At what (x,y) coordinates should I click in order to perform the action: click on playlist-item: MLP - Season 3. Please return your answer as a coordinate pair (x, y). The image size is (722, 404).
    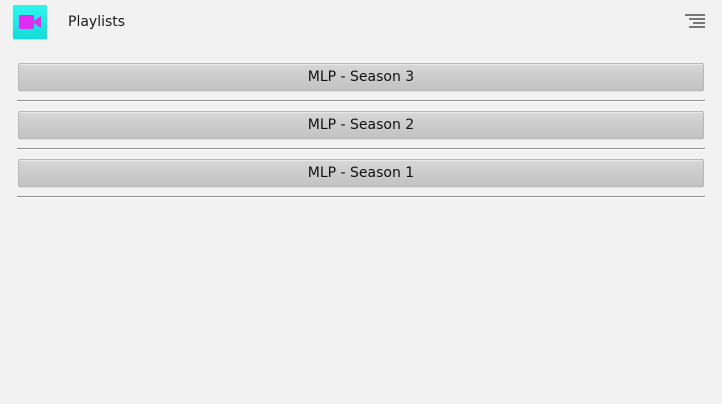
    Looking at the image, I should click on (361, 86).